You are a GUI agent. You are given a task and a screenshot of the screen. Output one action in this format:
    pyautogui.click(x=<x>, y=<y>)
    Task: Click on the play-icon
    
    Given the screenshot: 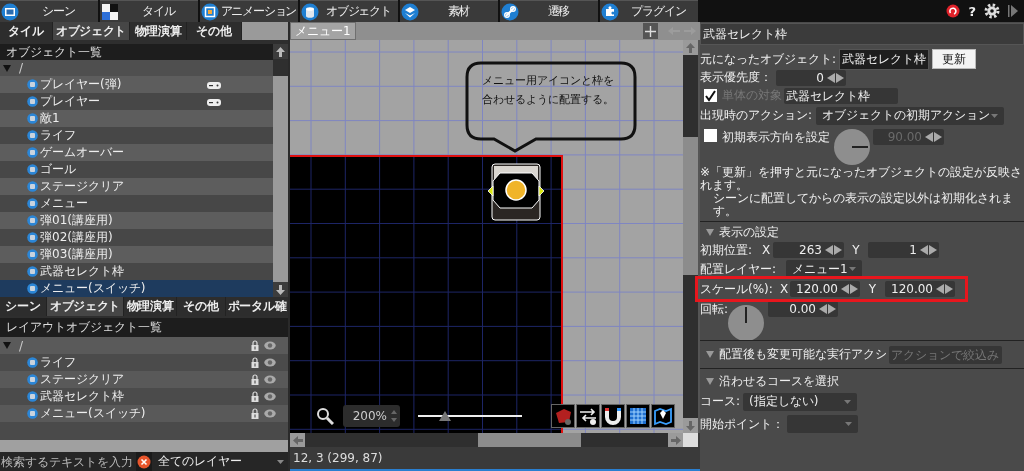 What is the action you would take?
    pyautogui.click(x=1013, y=11)
    